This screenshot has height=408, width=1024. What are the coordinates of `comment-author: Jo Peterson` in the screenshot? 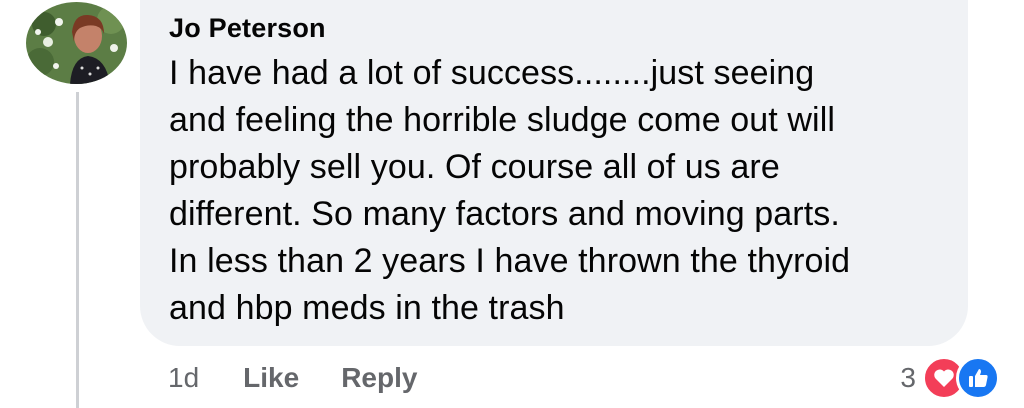 It's located at (554, 28).